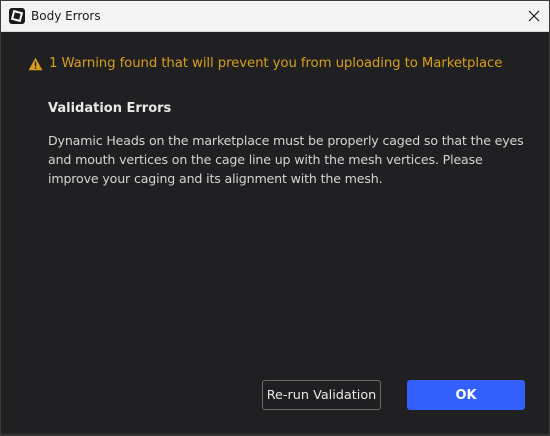 The width and height of the screenshot is (550, 436). What do you see at coordinates (466, 395) in the screenshot?
I see `ok-button: OK` at bounding box center [466, 395].